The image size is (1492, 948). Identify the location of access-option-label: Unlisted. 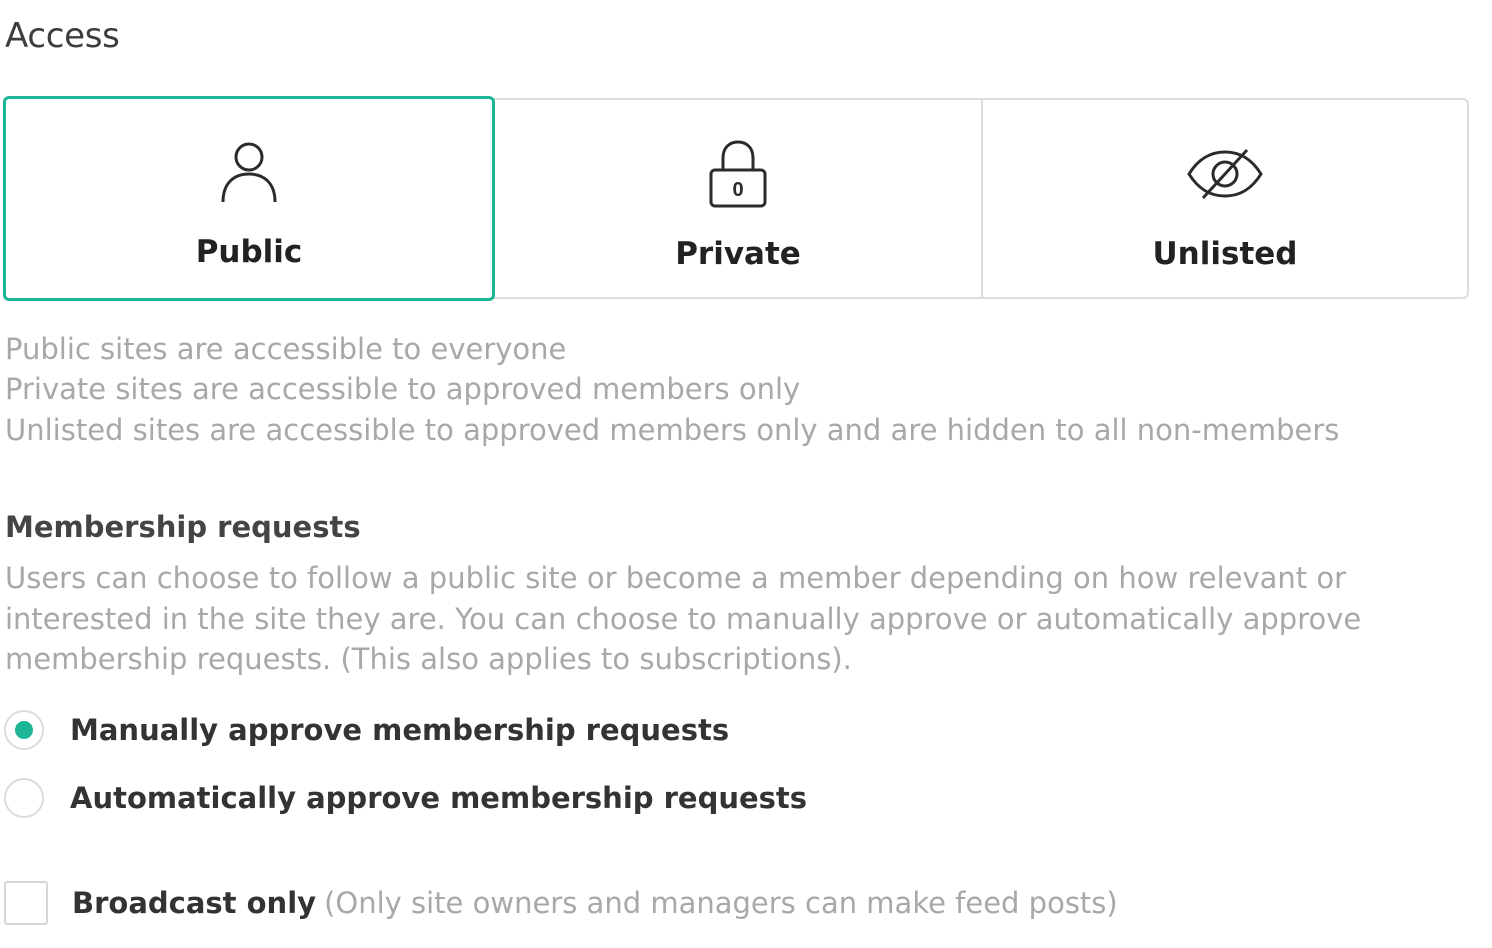
(1225, 254).